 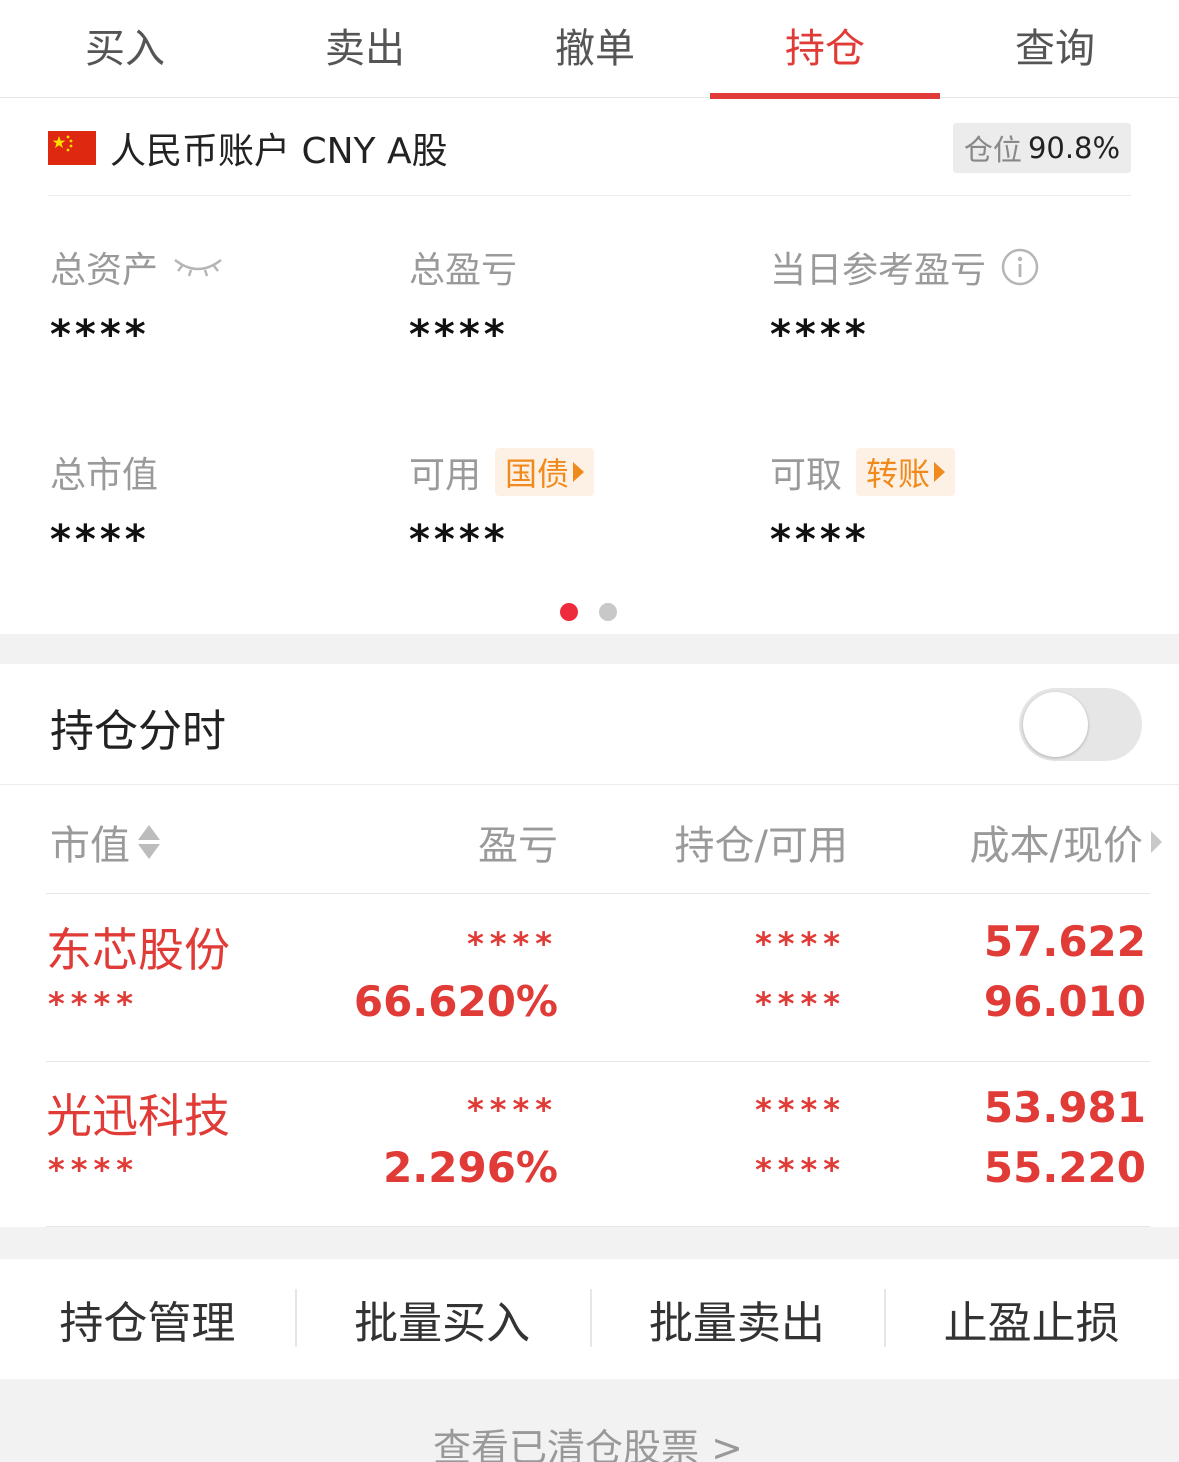 What do you see at coordinates (588, 1439) in the screenshot?
I see `cleared-stocks-link: 查看已清仓股票 >` at bounding box center [588, 1439].